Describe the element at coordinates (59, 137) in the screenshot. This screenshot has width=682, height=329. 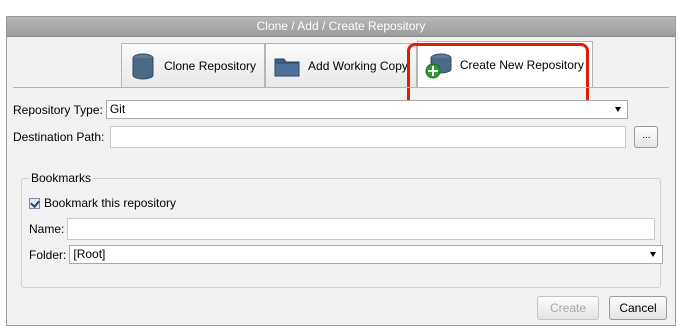
I see `destination-path-label: Destination Path:` at that location.